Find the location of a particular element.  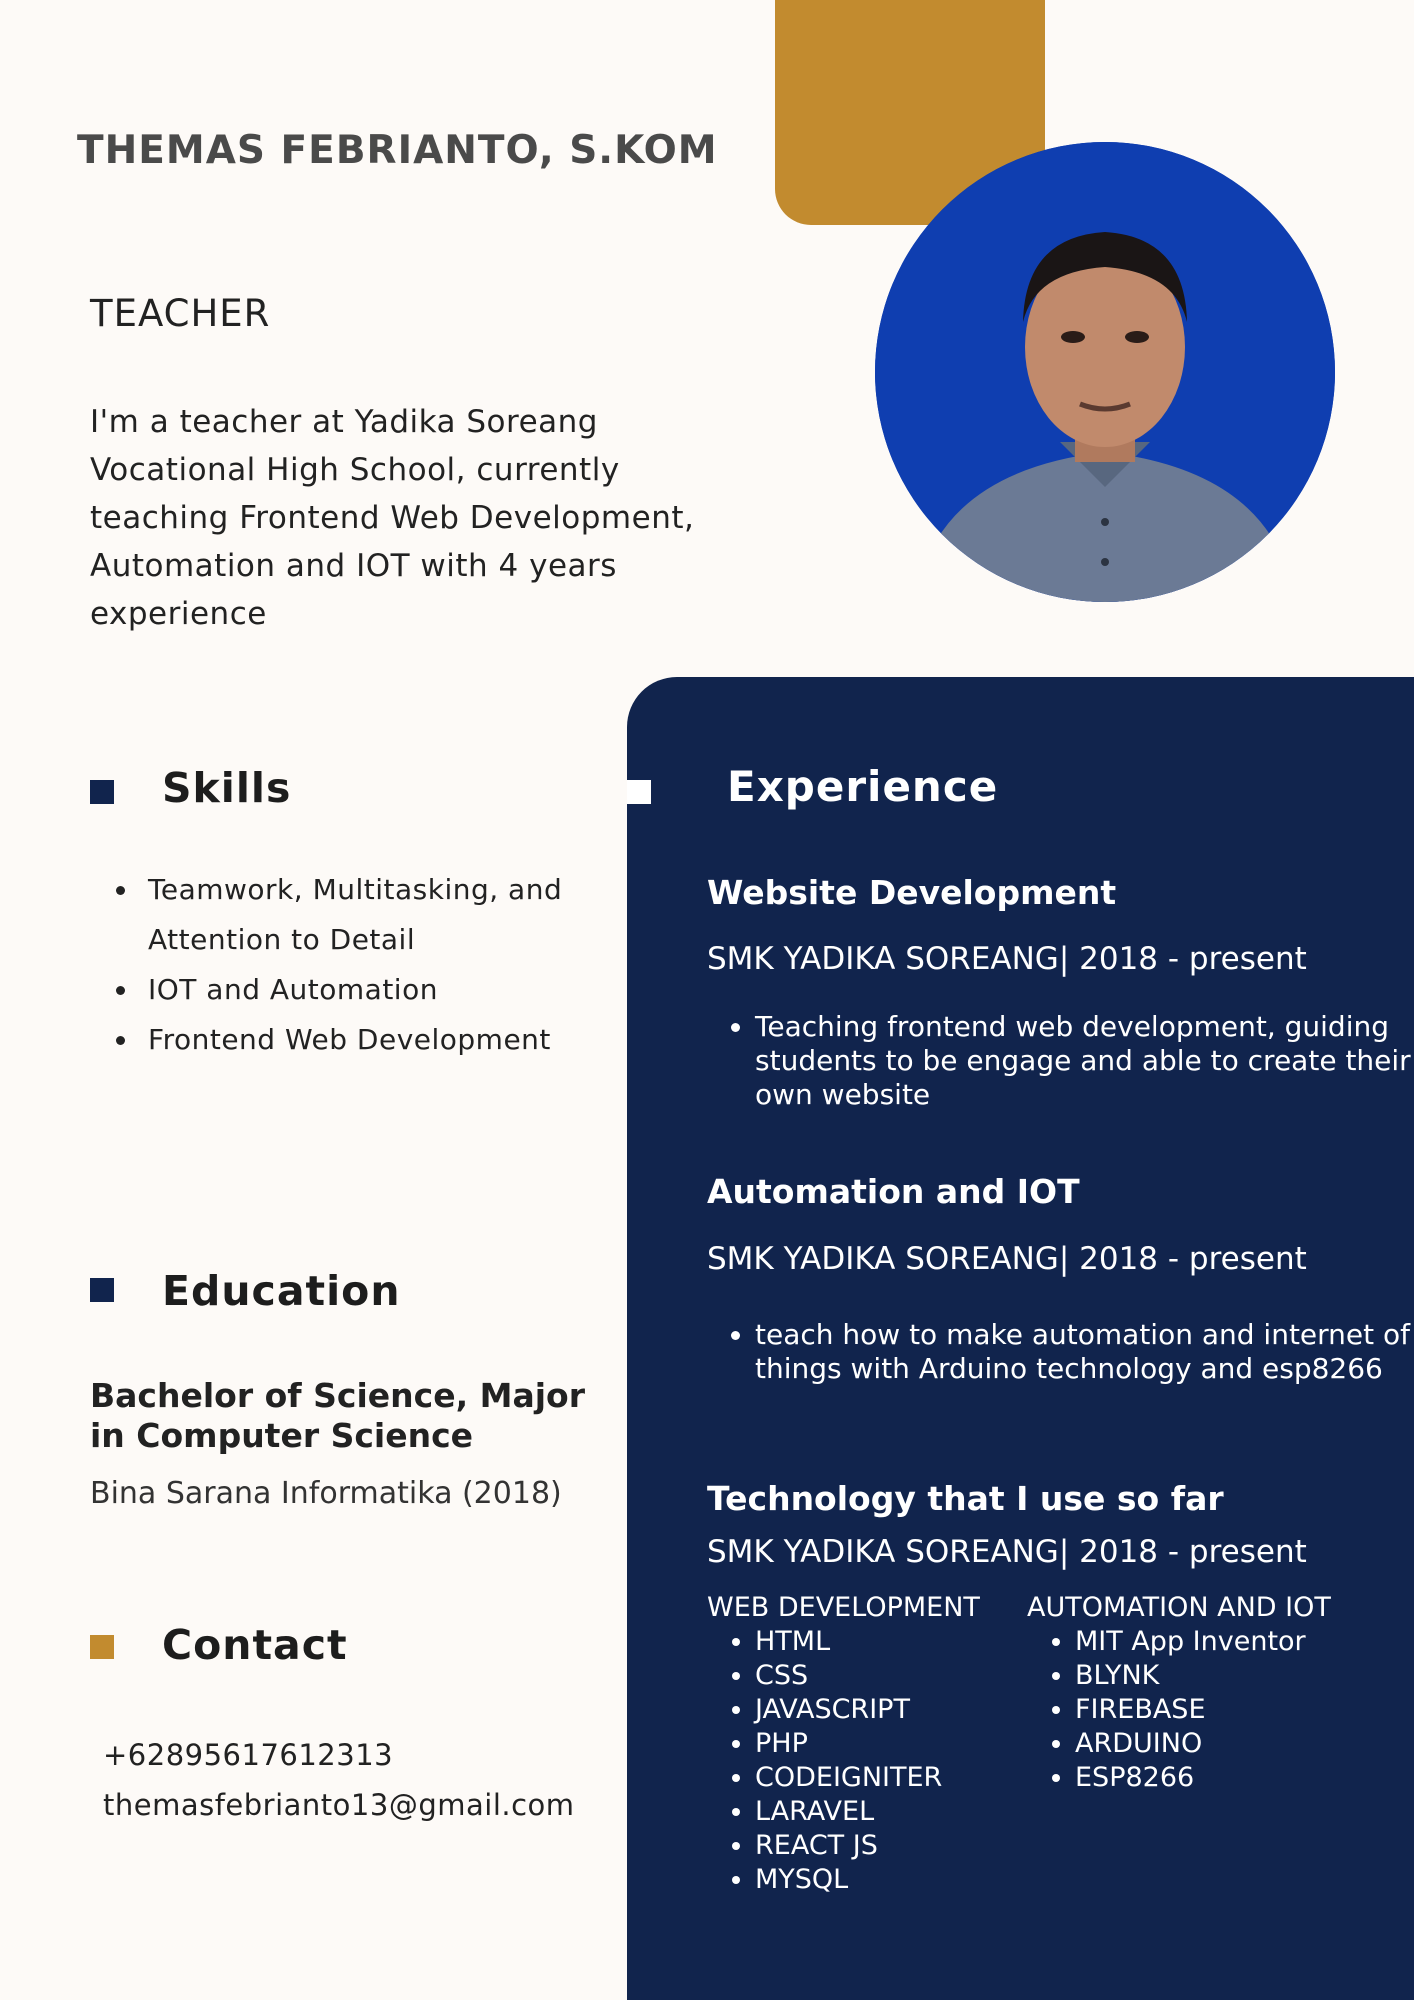

experience-marker-icon is located at coordinates (639, 792).